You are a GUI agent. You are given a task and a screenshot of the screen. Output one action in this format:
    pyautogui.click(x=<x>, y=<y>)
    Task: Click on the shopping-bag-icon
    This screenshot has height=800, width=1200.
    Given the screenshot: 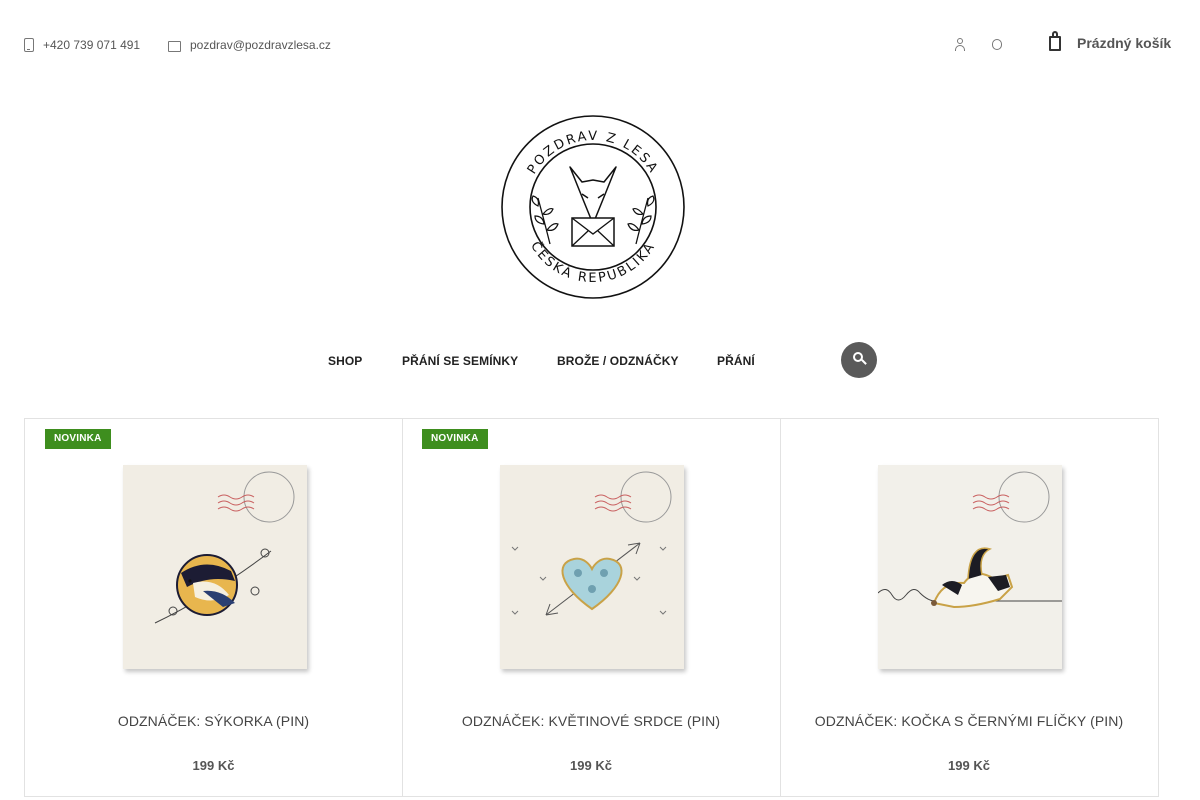 What is the action you would take?
    pyautogui.click(x=1055, y=41)
    